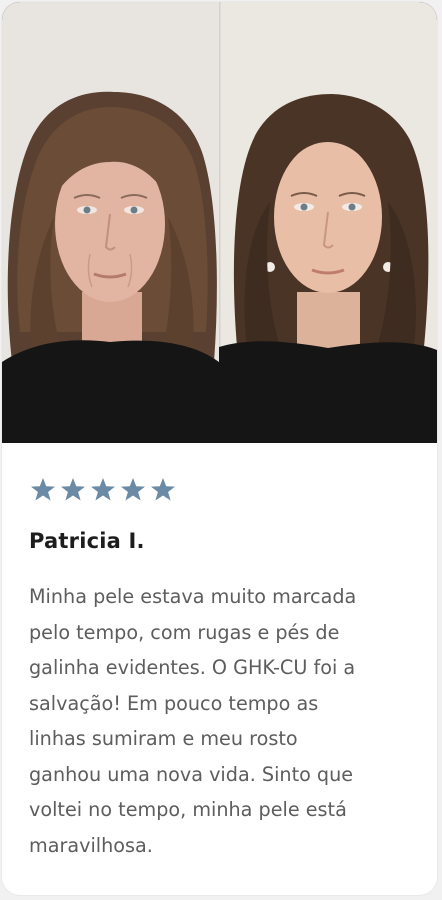  Describe the element at coordinates (193, 596) in the screenshot. I see `review-line: Minha pele estava muito marcada` at that location.